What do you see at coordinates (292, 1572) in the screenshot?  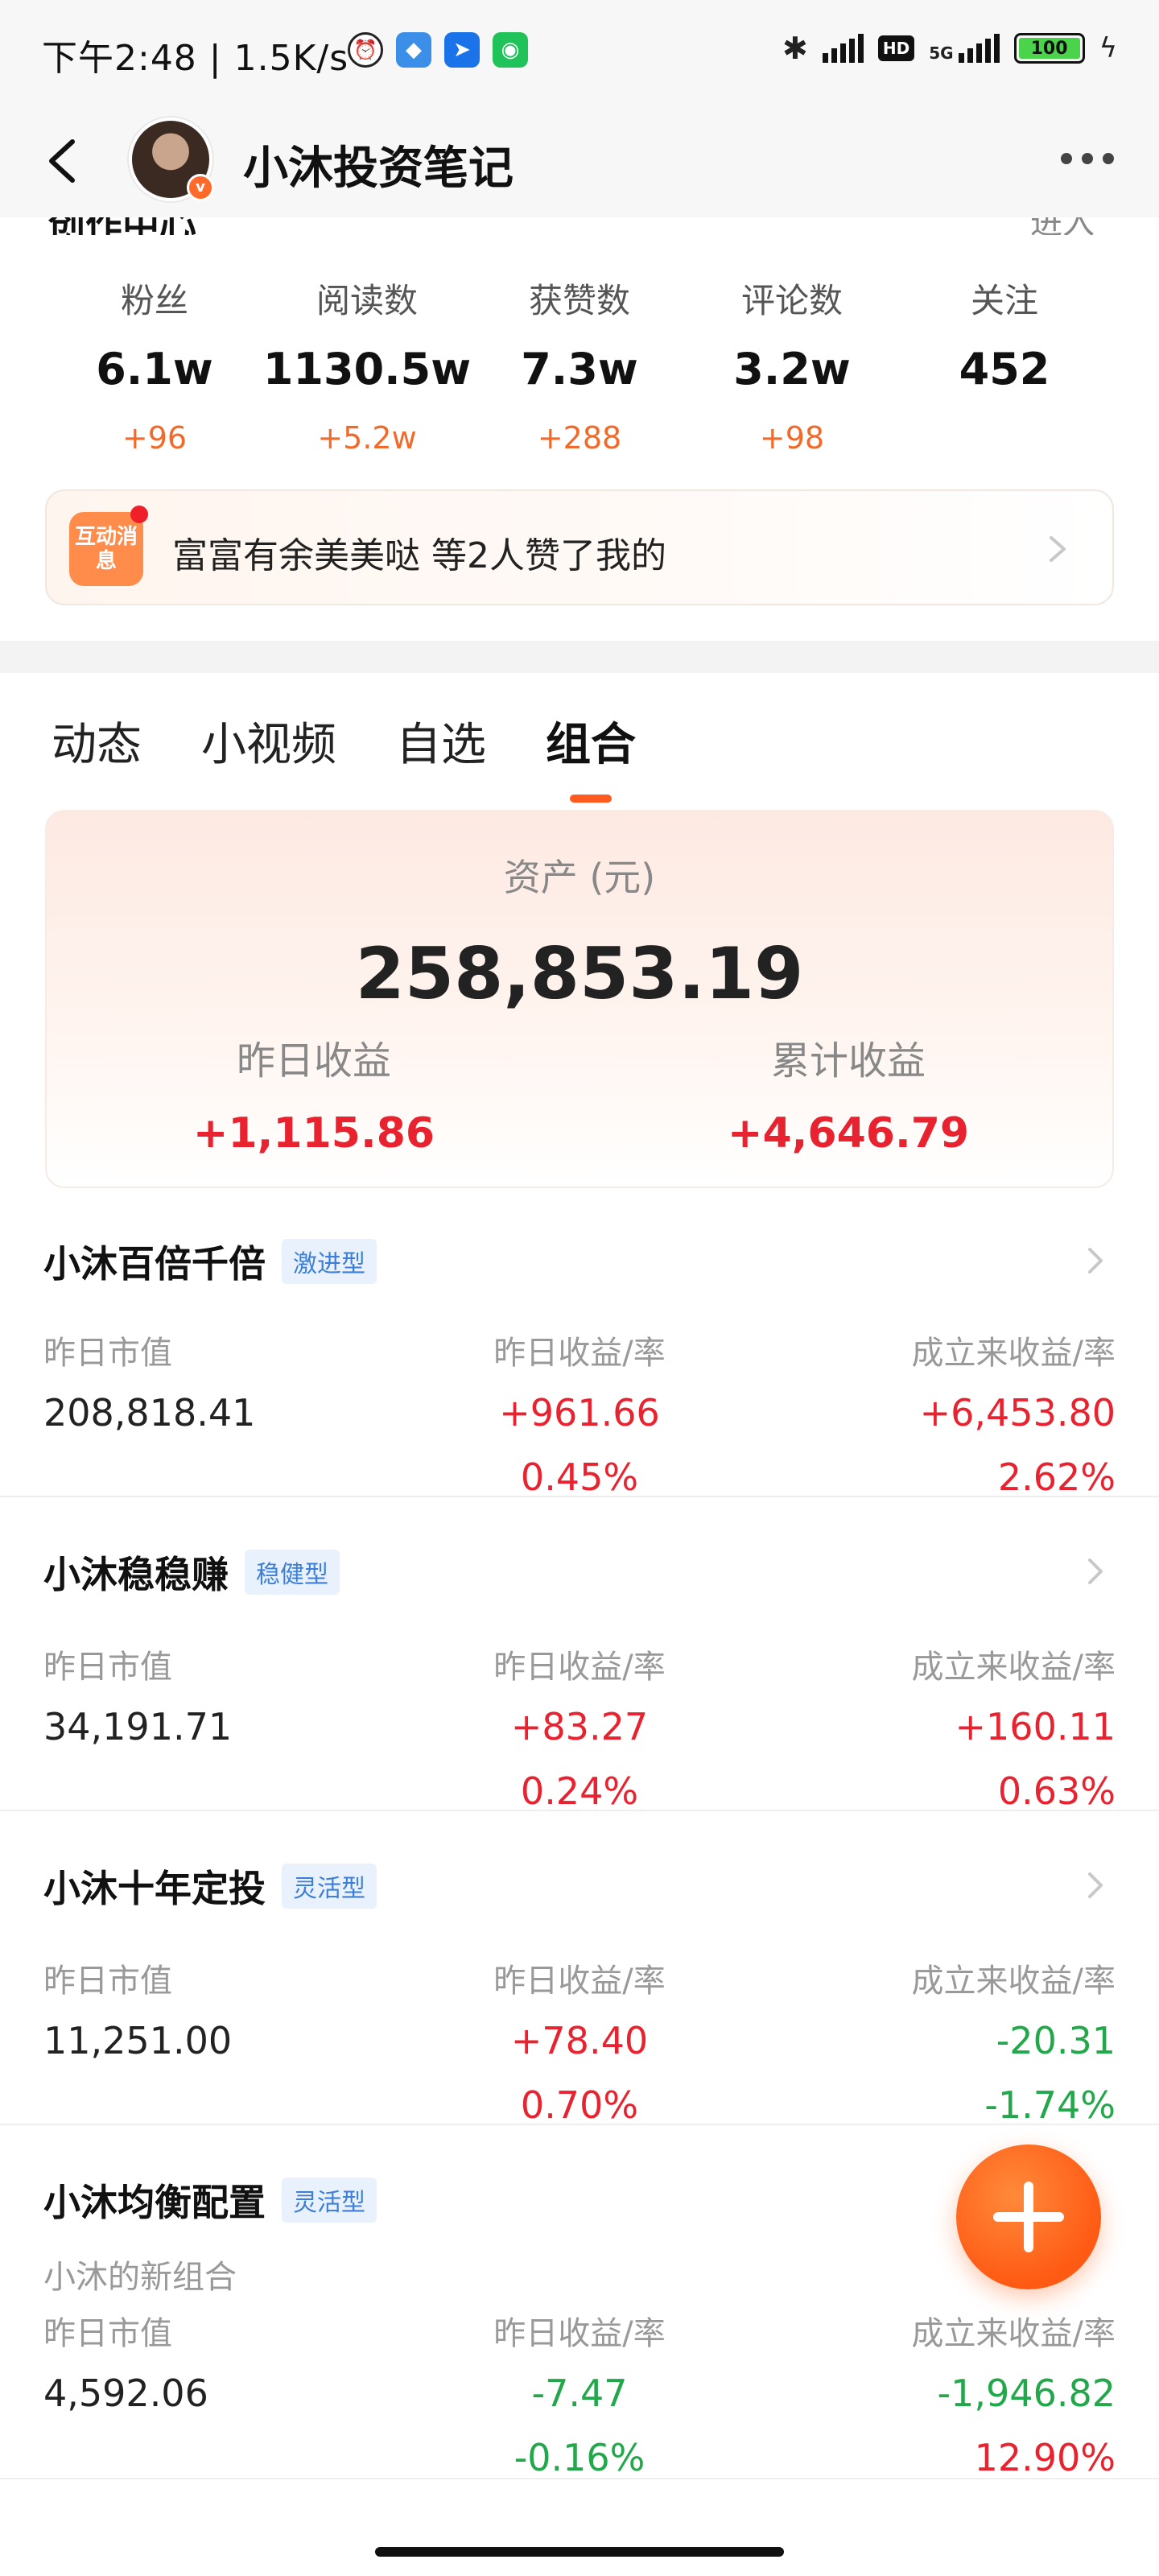 I see `portfolio-type-tag: 稳健型` at bounding box center [292, 1572].